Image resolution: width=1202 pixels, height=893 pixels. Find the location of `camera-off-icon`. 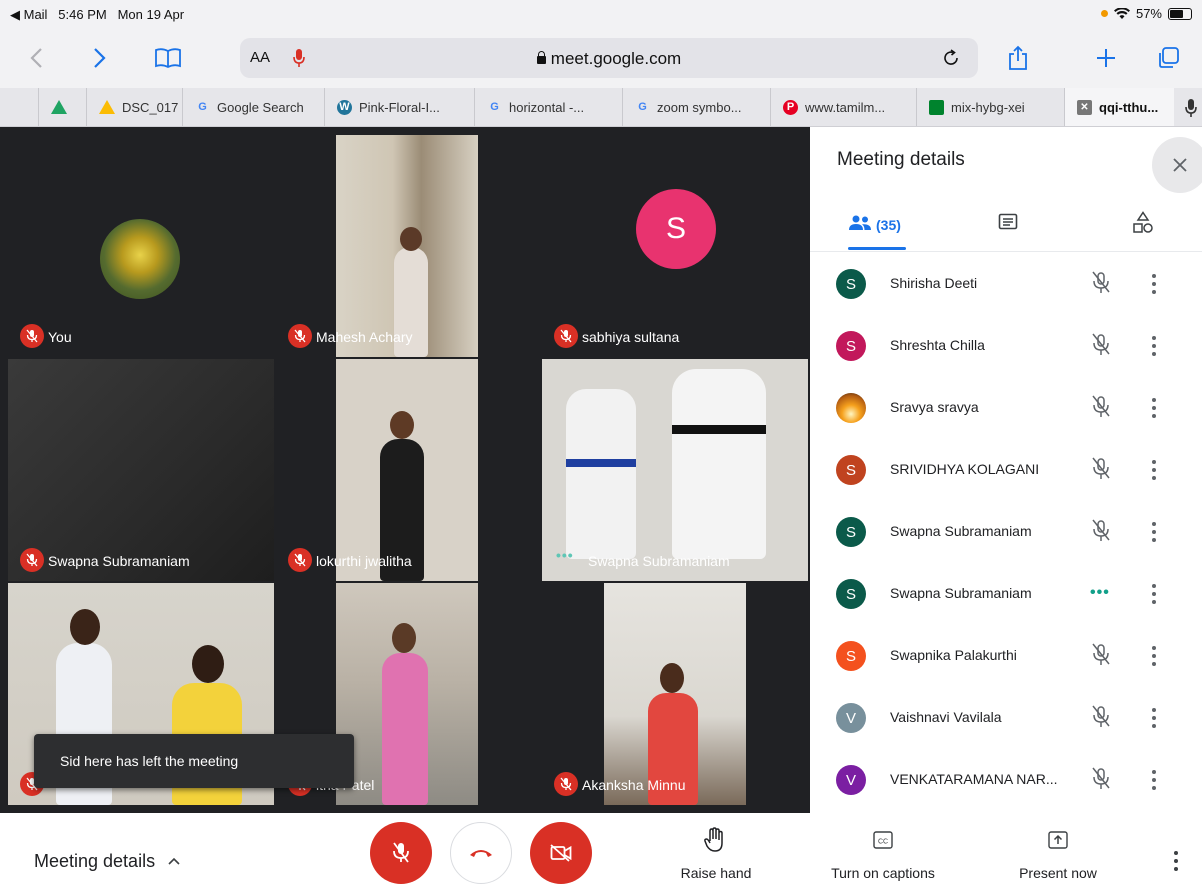

camera-off-icon is located at coordinates (561, 853).